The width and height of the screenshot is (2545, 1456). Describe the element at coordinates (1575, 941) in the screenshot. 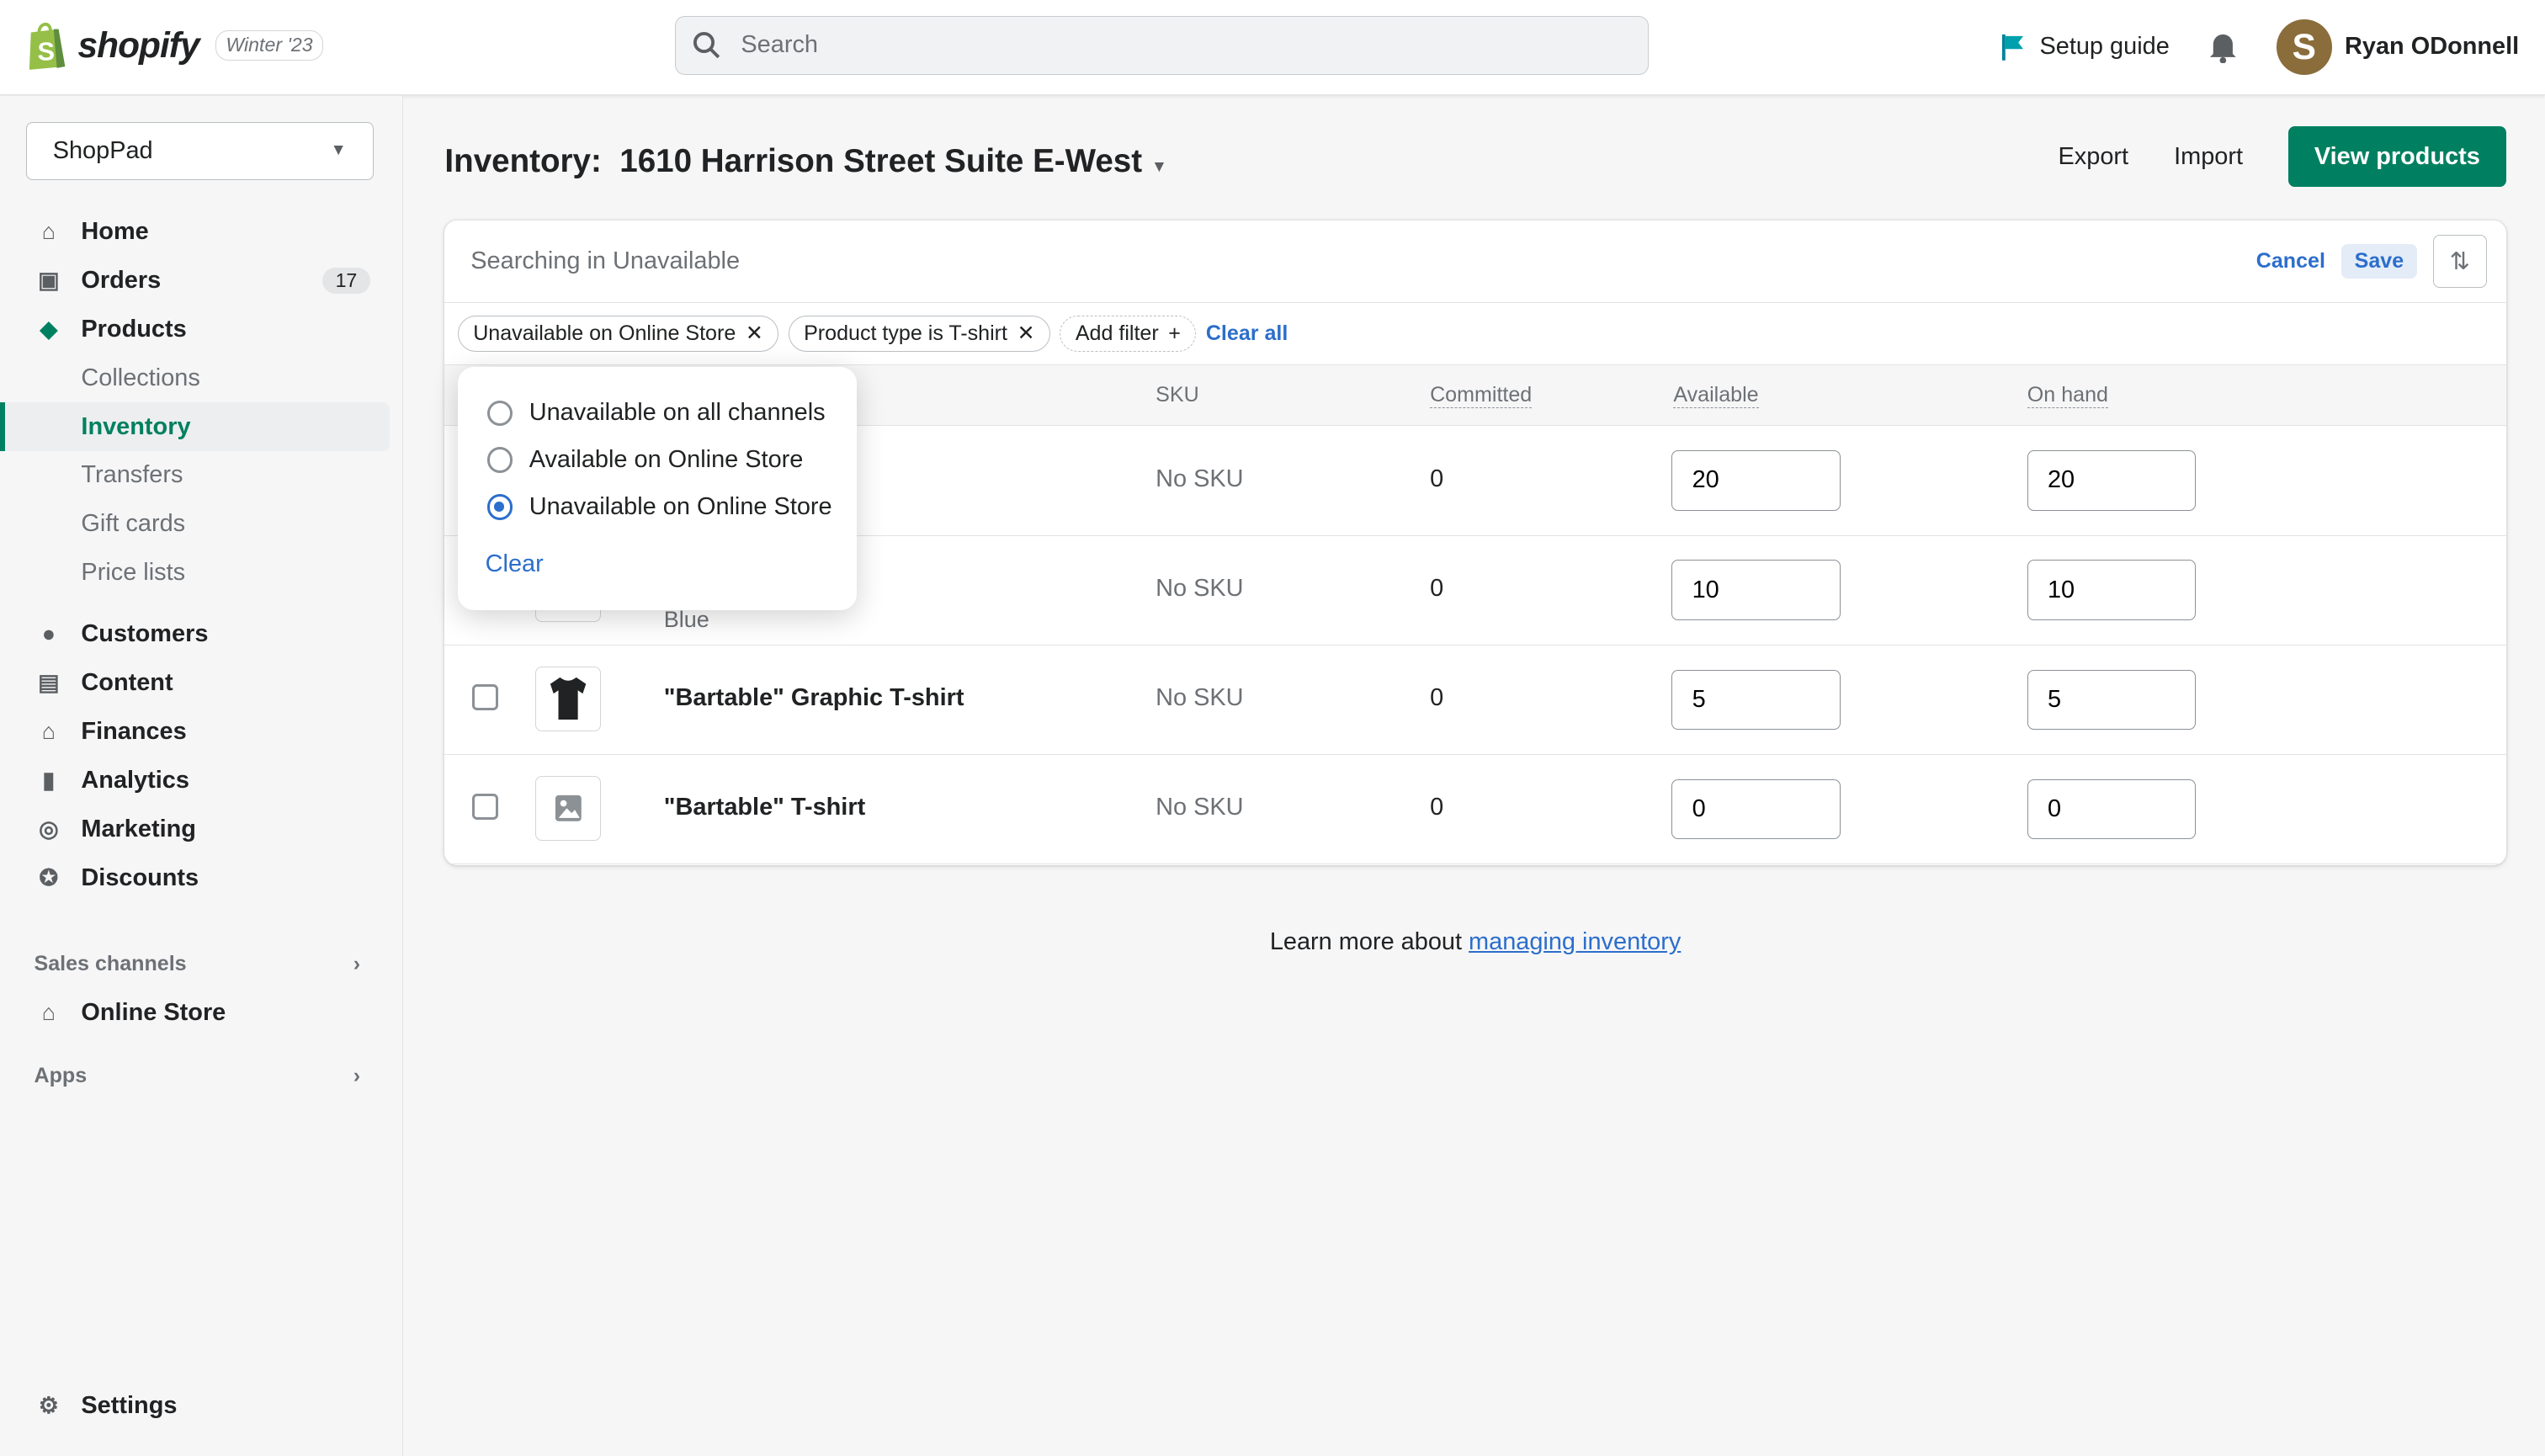

I see `managing-inventory-link: managing inventory` at that location.